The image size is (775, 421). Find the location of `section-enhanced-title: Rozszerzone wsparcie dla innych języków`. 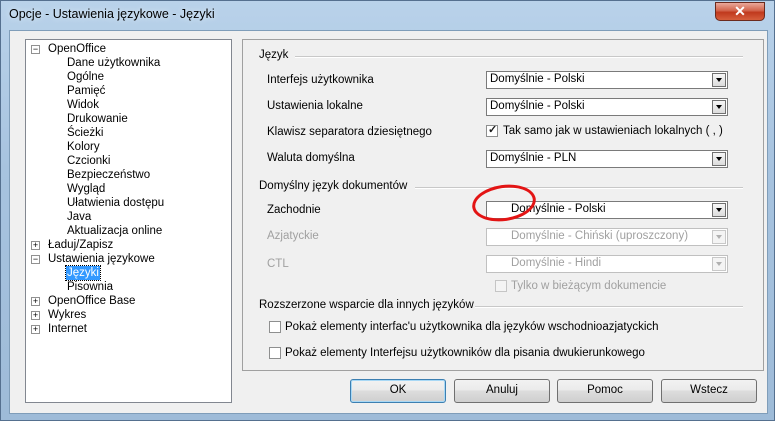

section-enhanced-title: Rozszerzone wsparcie dla innych języków is located at coordinates (366, 305).